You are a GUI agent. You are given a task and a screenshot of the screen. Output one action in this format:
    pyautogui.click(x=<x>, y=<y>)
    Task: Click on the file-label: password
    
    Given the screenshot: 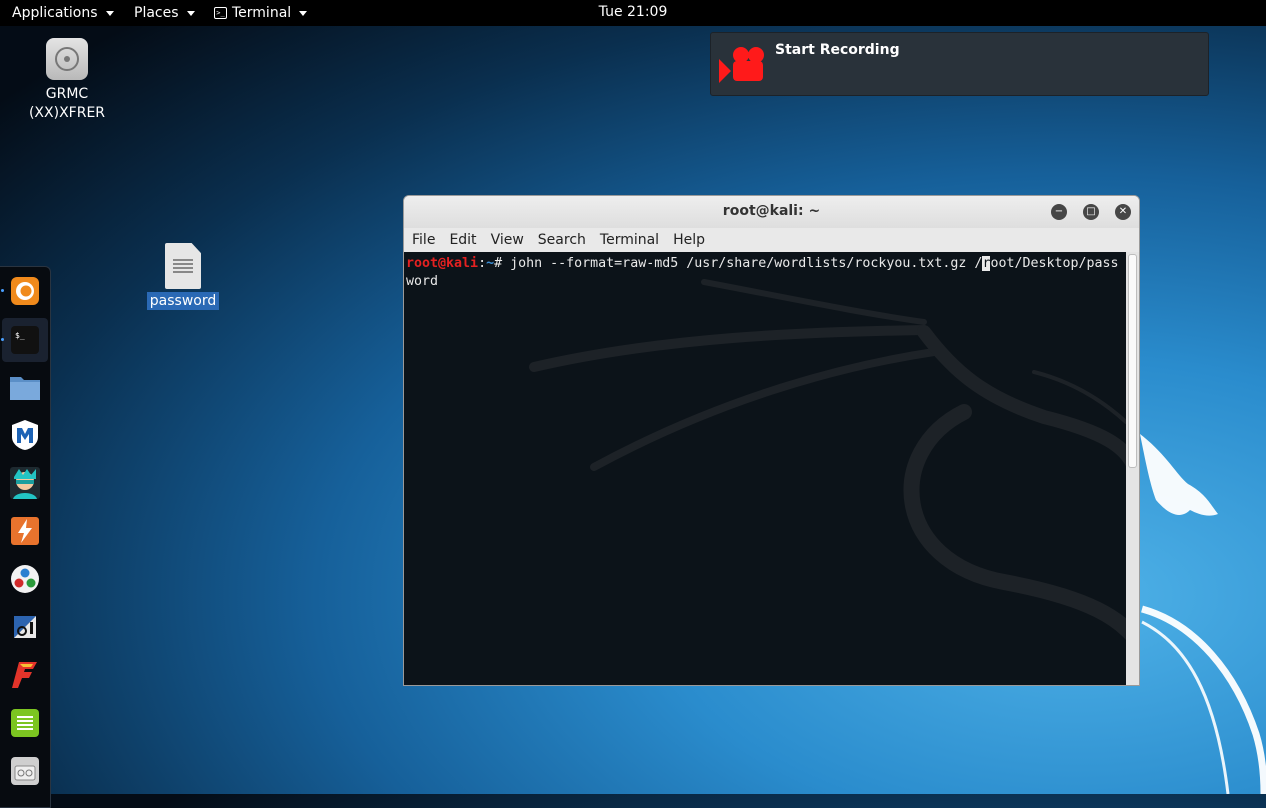 What is the action you would take?
    pyautogui.click(x=183, y=301)
    